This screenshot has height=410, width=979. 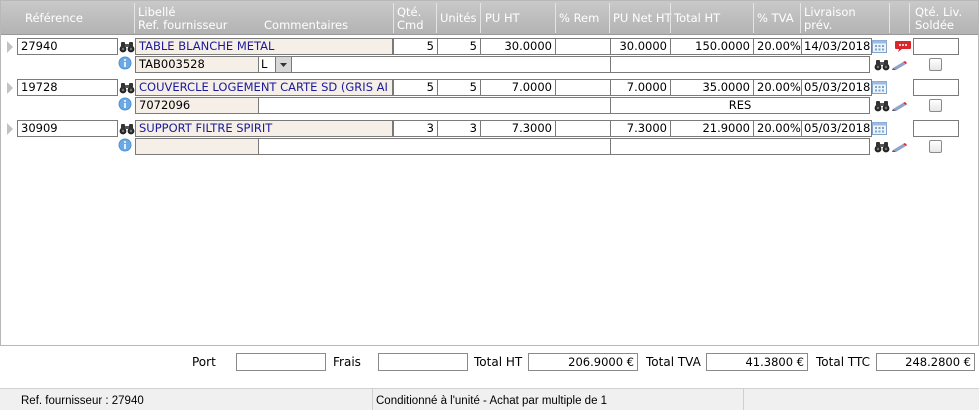 What do you see at coordinates (204, 362) in the screenshot?
I see `port-label: Port` at bounding box center [204, 362].